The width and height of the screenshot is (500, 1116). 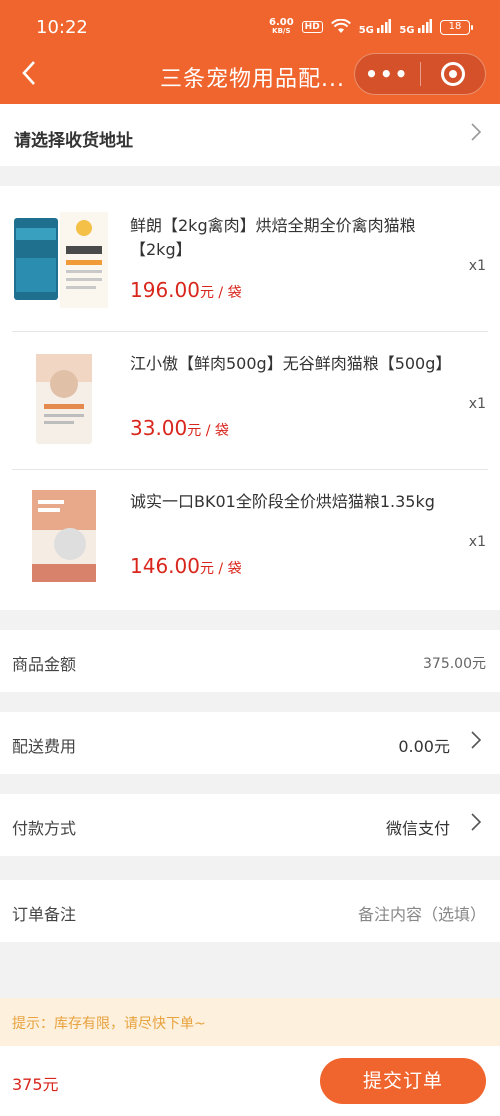 What do you see at coordinates (250, 661) in the screenshot?
I see `goods-amount-row: 商品金额 375.00元` at bounding box center [250, 661].